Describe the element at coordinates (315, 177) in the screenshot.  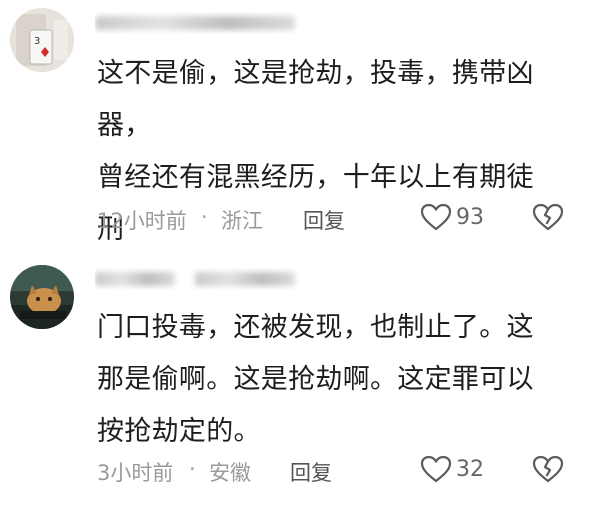
I see `comment-line: 曾经还有混黑经历，十年以上有期徒` at that location.